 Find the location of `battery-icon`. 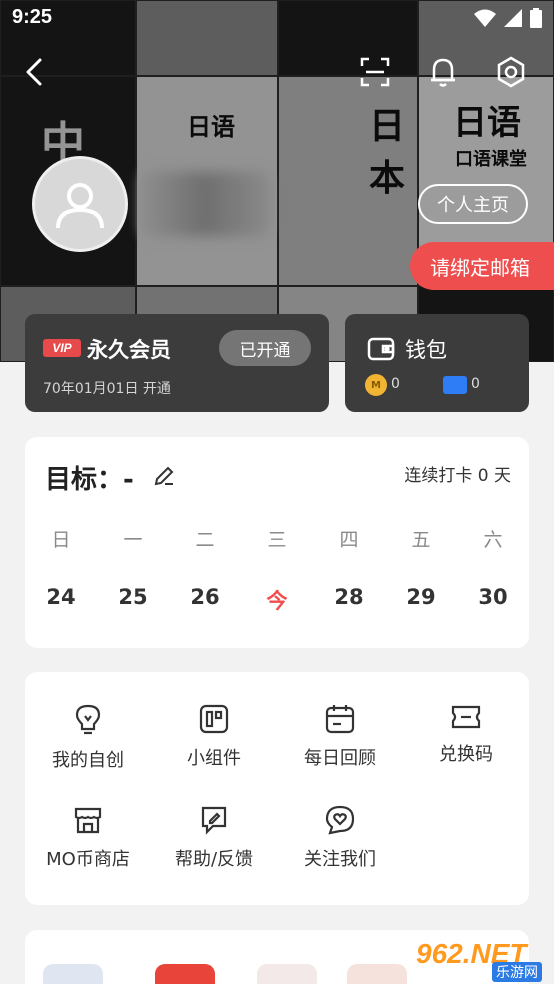

battery-icon is located at coordinates (536, 18).